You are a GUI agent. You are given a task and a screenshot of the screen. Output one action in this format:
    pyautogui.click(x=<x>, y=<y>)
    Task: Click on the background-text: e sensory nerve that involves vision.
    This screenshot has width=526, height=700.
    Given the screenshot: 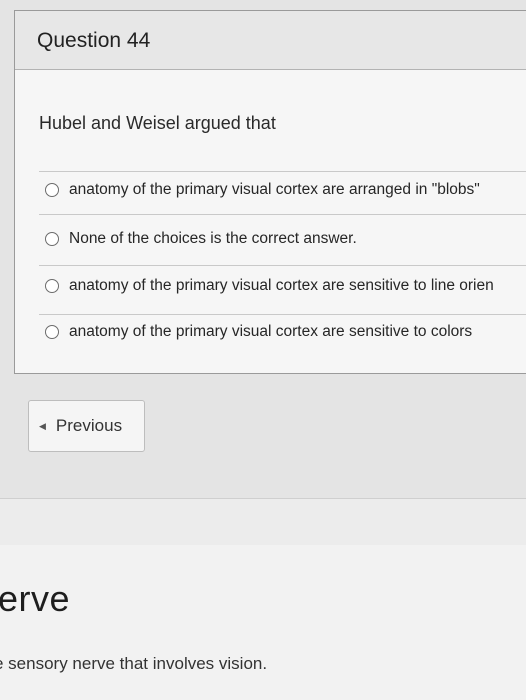 What is the action you would take?
    pyautogui.click(x=134, y=663)
    